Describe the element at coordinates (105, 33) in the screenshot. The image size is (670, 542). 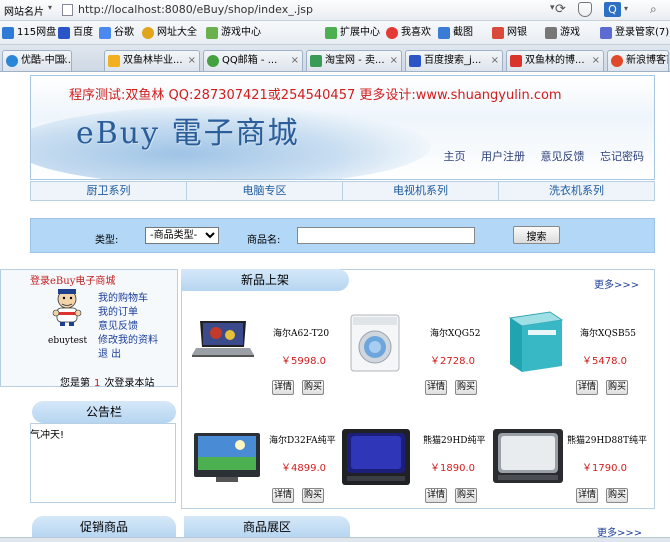
I see `google-icon` at that location.